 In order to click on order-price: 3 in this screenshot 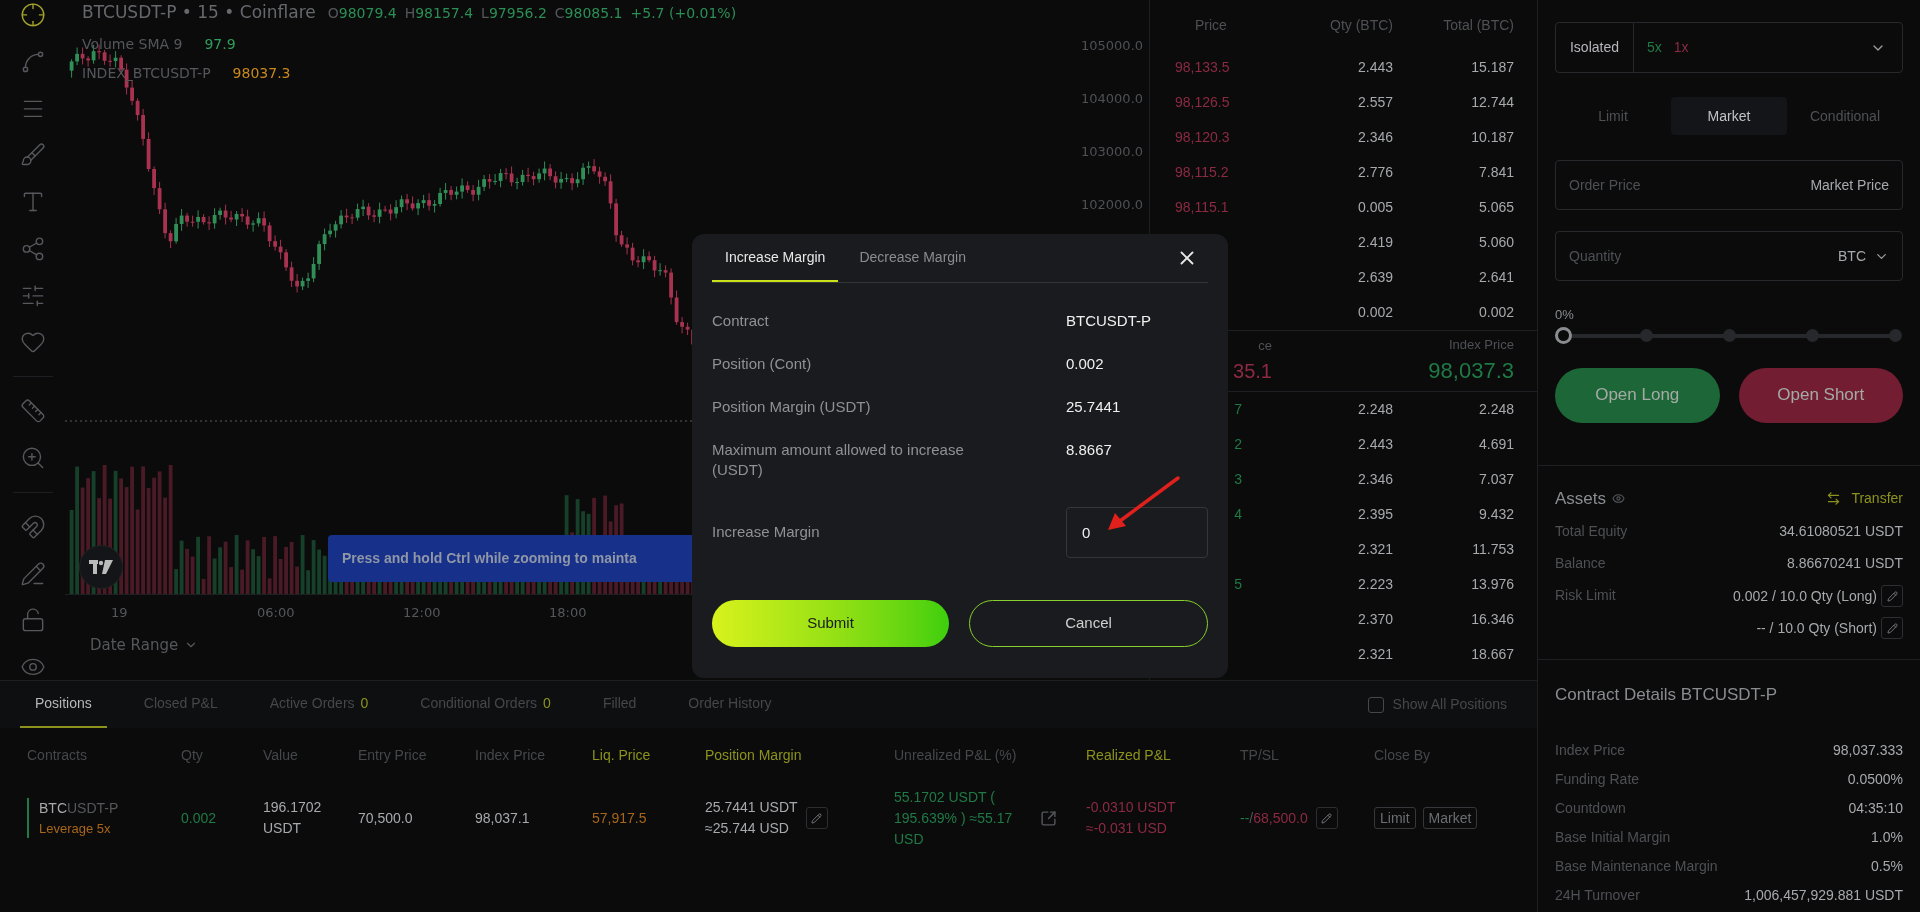, I will do `click(1238, 479)`.